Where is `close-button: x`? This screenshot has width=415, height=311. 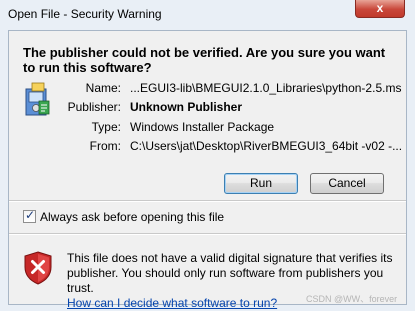
close-button: x is located at coordinates (380, 9).